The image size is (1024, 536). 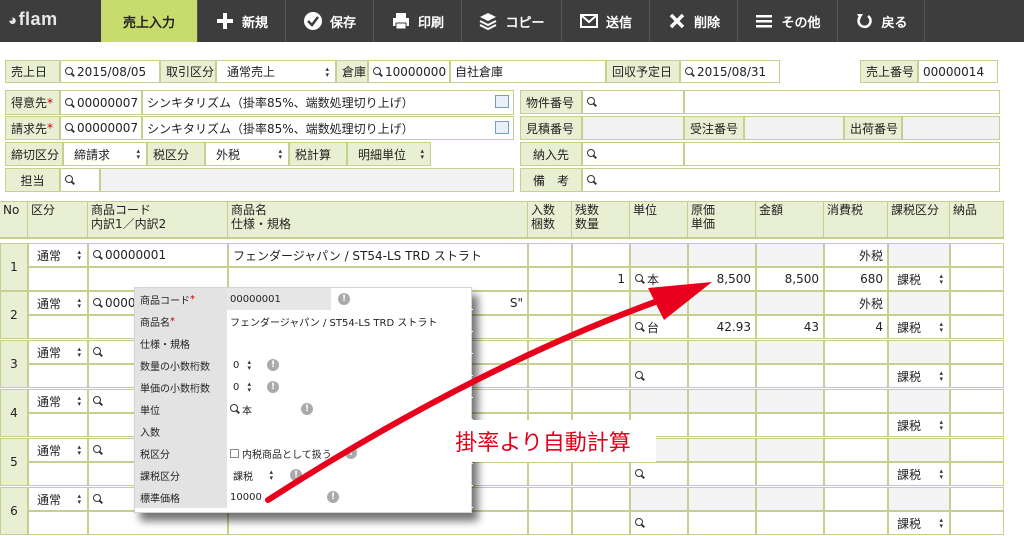 What do you see at coordinates (791, 180) in the screenshot?
I see `remarks-field` at bounding box center [791, 180].